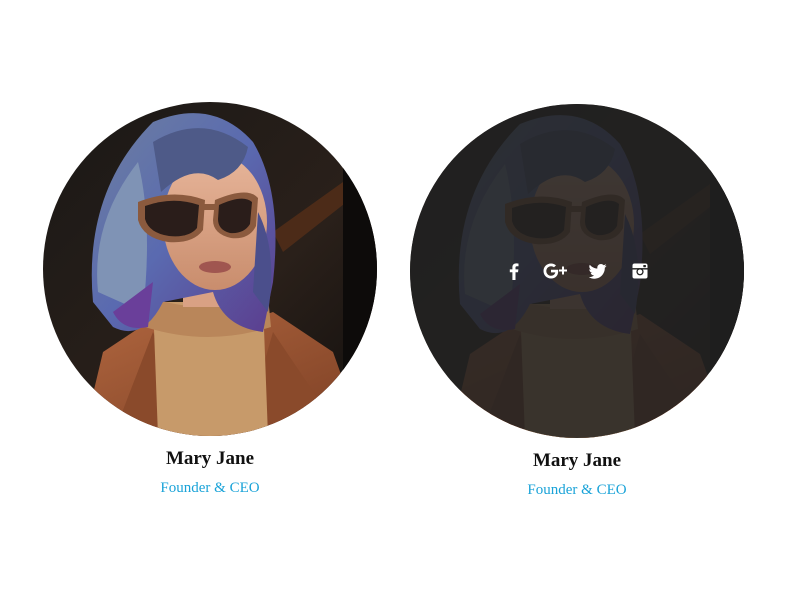 Image resolution: width=800 pixels, height=600 pixels. What do you see at coordinates (556, 271) in the screenshot?
I see `google-plus-icon` at bounding box center [556, 271].